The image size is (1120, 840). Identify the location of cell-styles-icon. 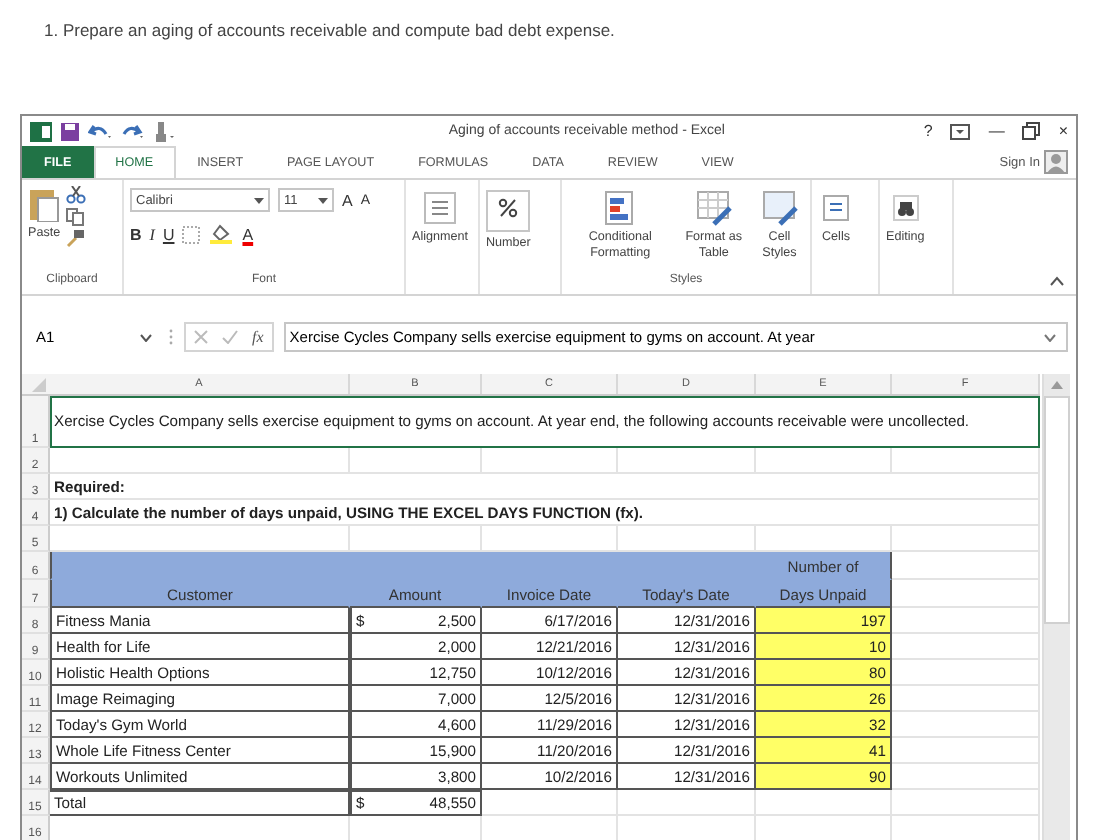
(779, 208).